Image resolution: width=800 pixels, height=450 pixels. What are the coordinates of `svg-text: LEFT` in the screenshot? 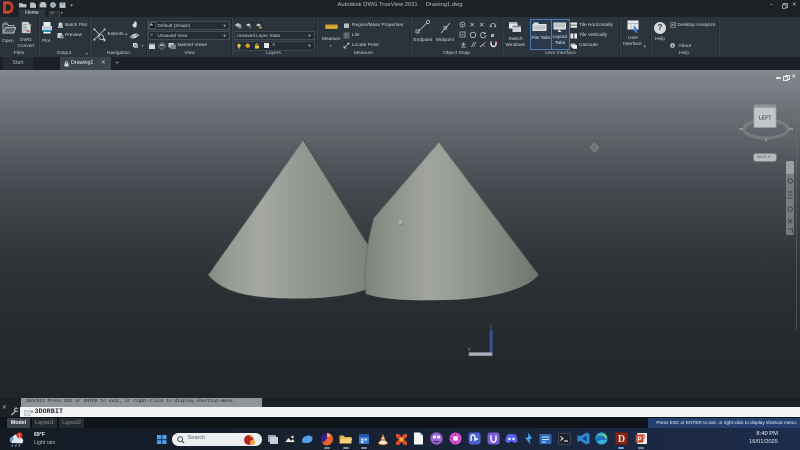 It's located at (765, 119).